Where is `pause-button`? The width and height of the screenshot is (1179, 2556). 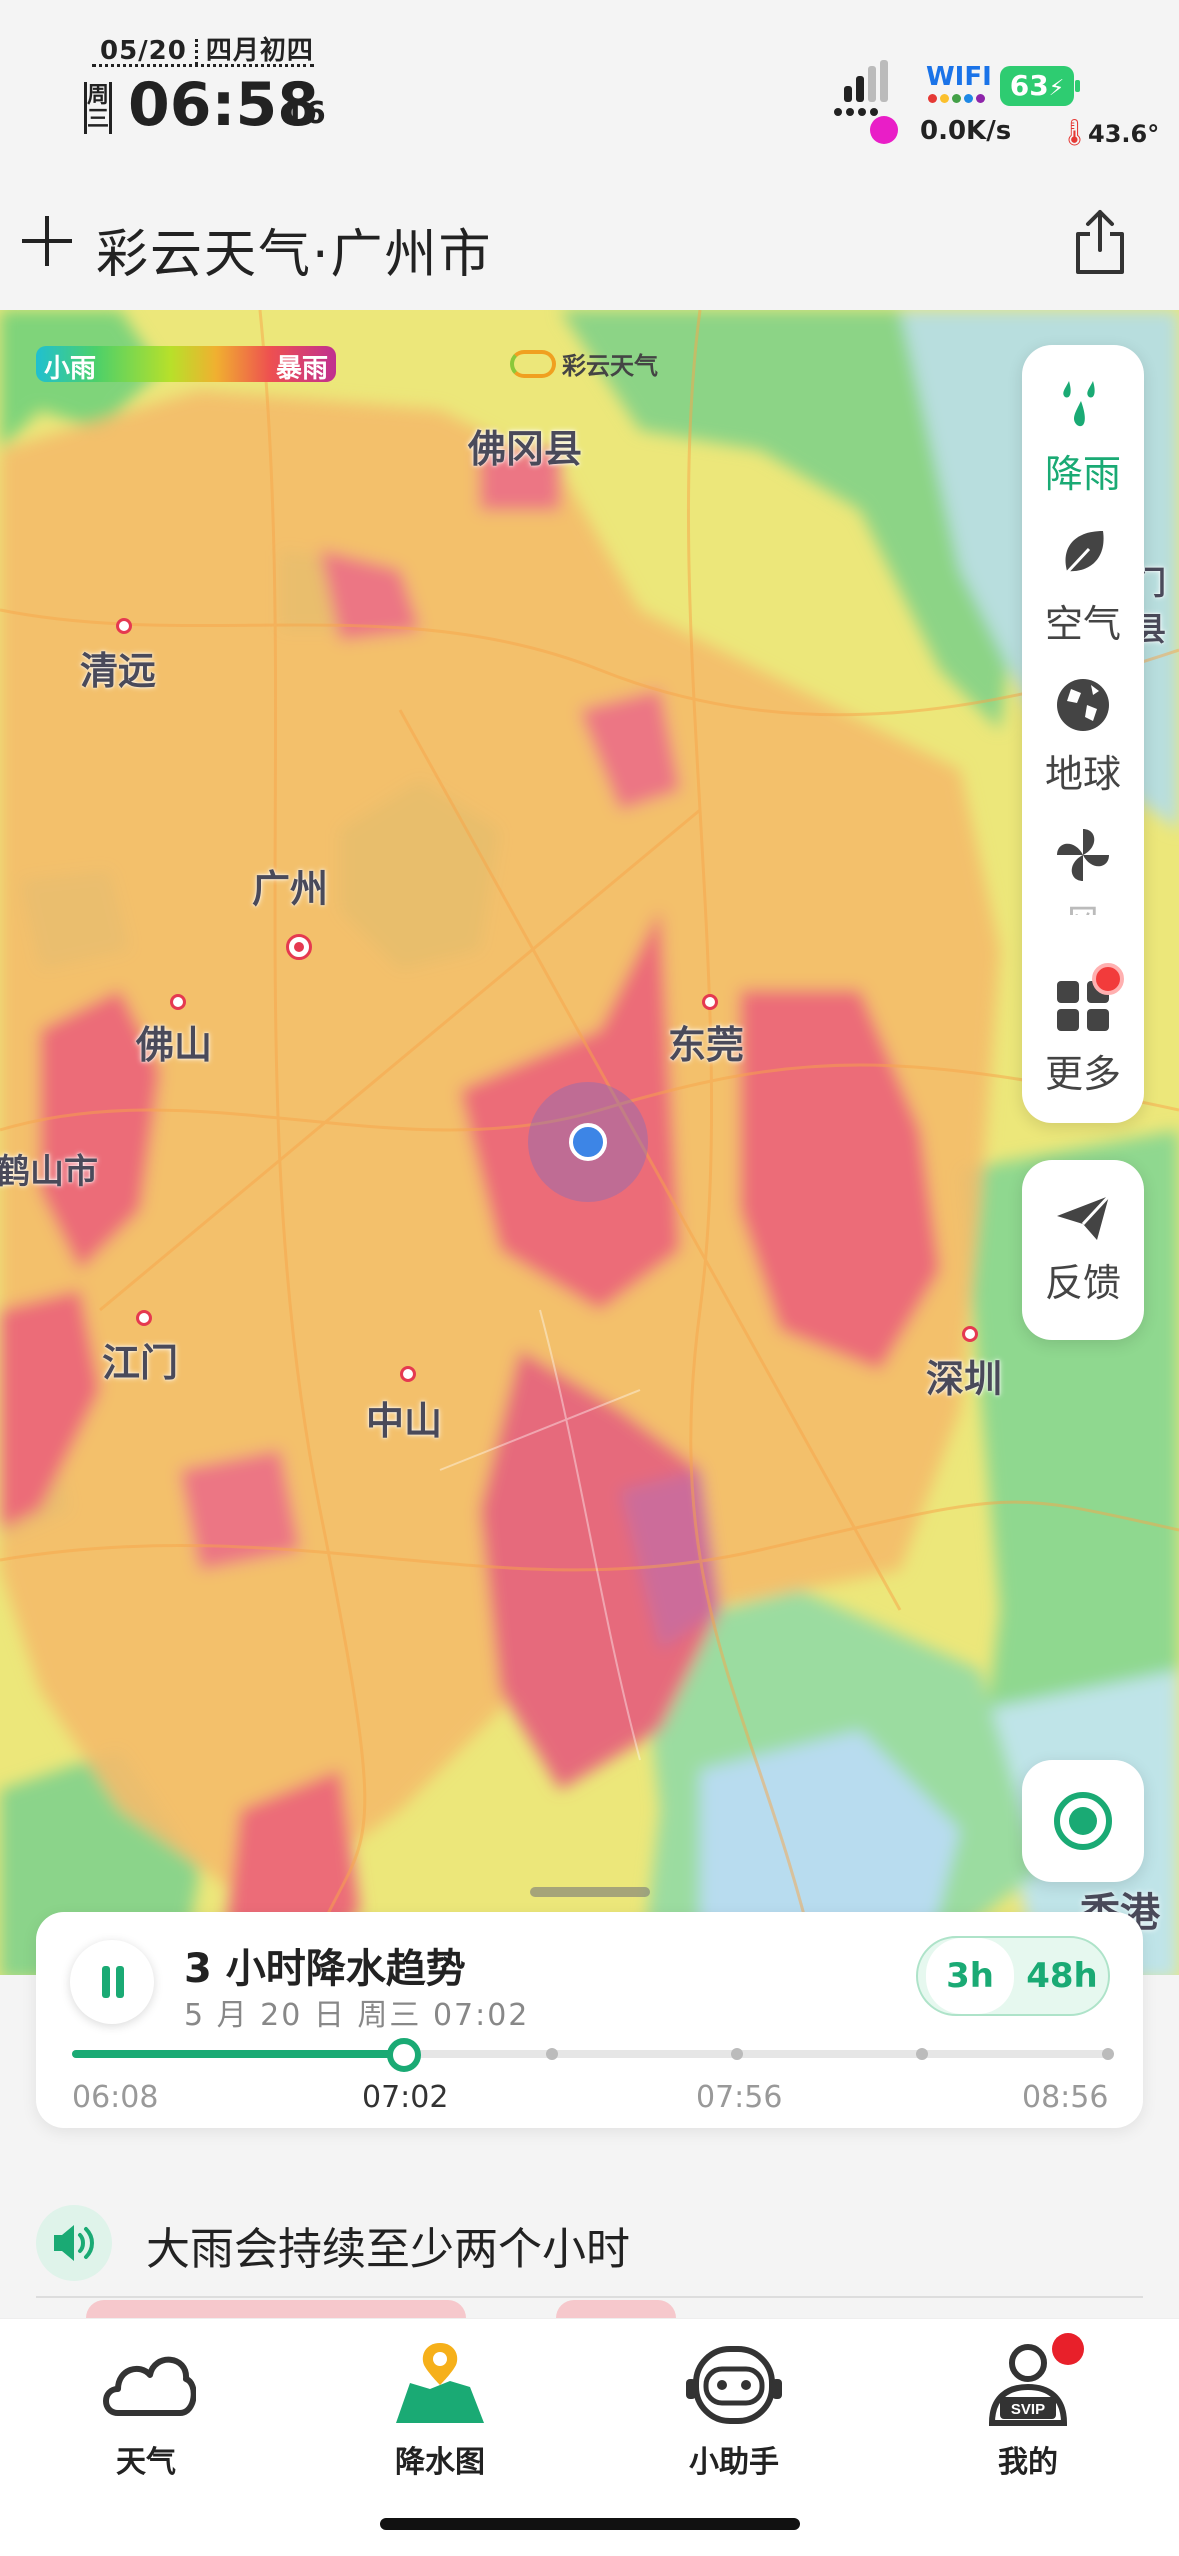 pause-button is located at coordinates (112, 1982).